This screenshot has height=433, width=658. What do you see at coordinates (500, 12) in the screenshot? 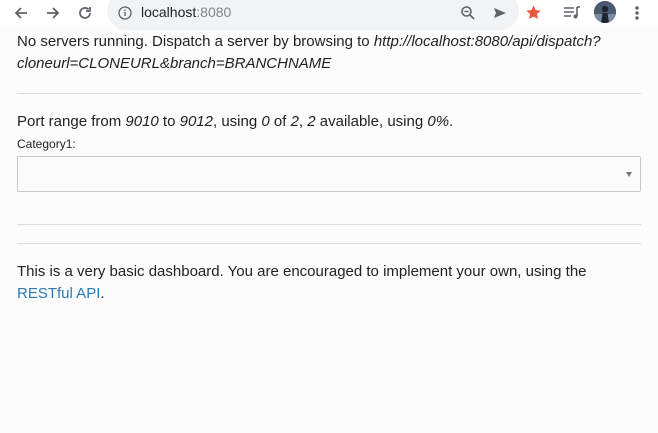
I see `send-icon` at bounding box center [500, 12].